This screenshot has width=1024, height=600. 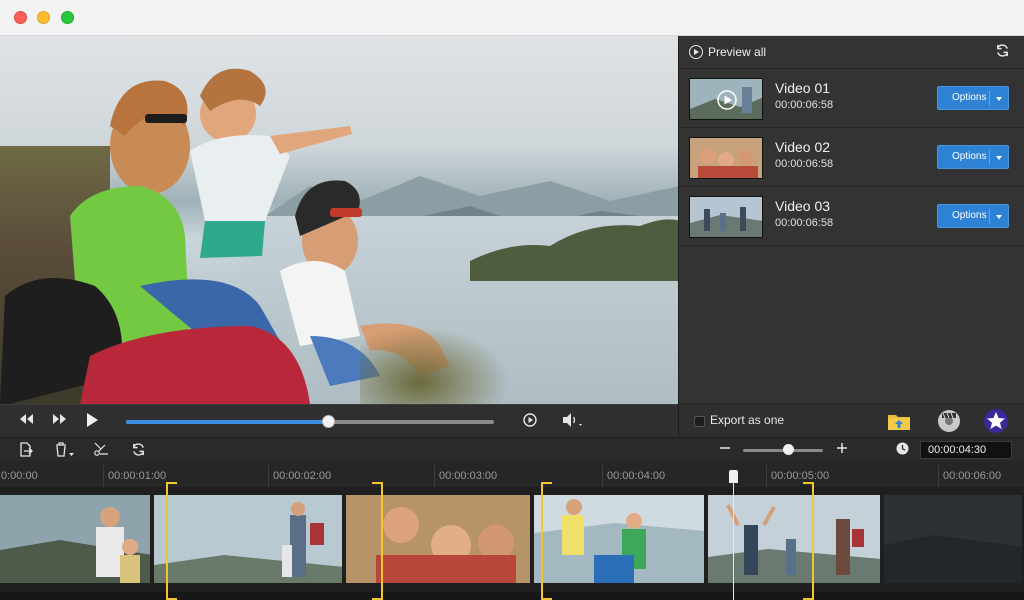 I want to click on playhead-line, so click(x=733, y=537).